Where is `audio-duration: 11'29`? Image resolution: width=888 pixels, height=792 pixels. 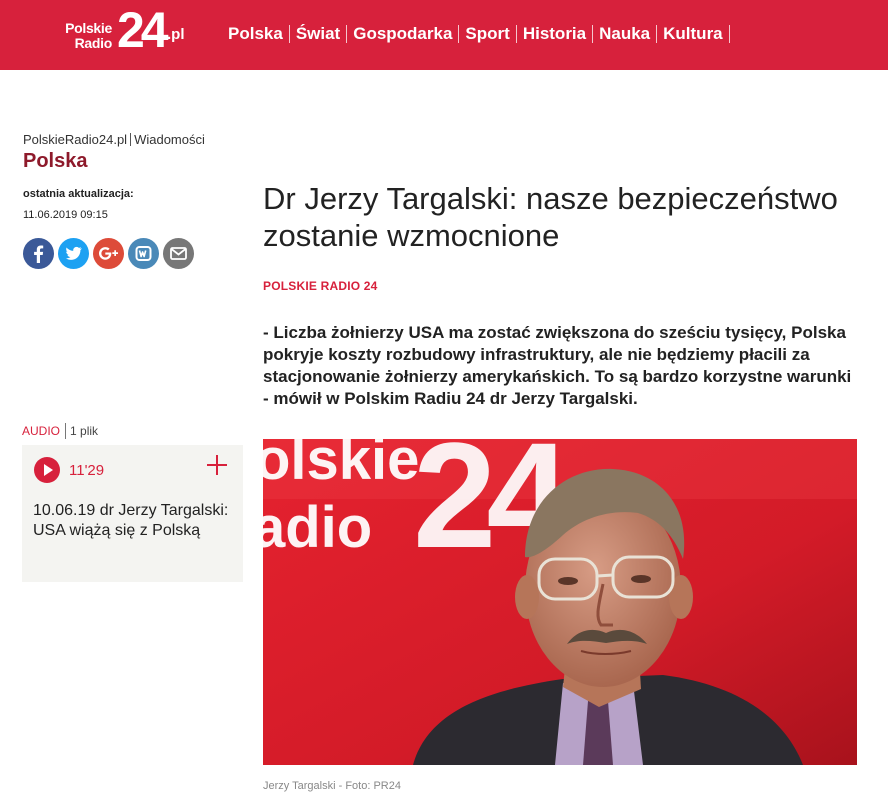
audio-duration: 11'29 is located at coordinates (87, 470).